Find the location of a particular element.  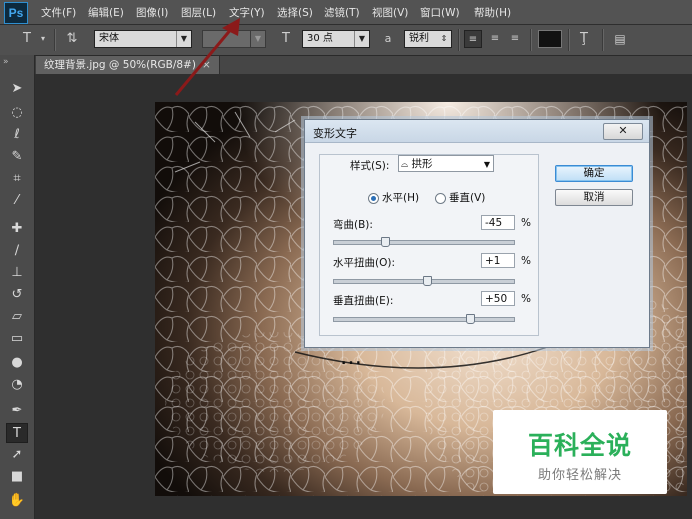

horizontal-distortion-label: 水平扭曲(O): is located at coordinates (364, 263).